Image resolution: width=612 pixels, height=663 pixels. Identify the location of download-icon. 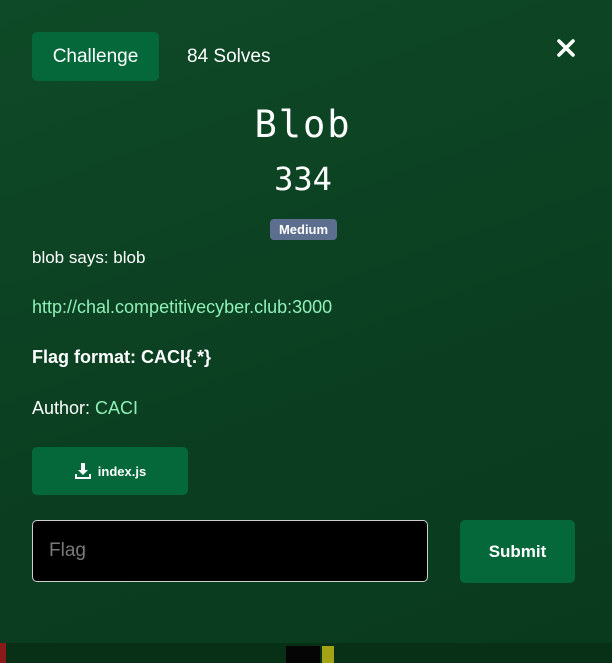
(82, 471).